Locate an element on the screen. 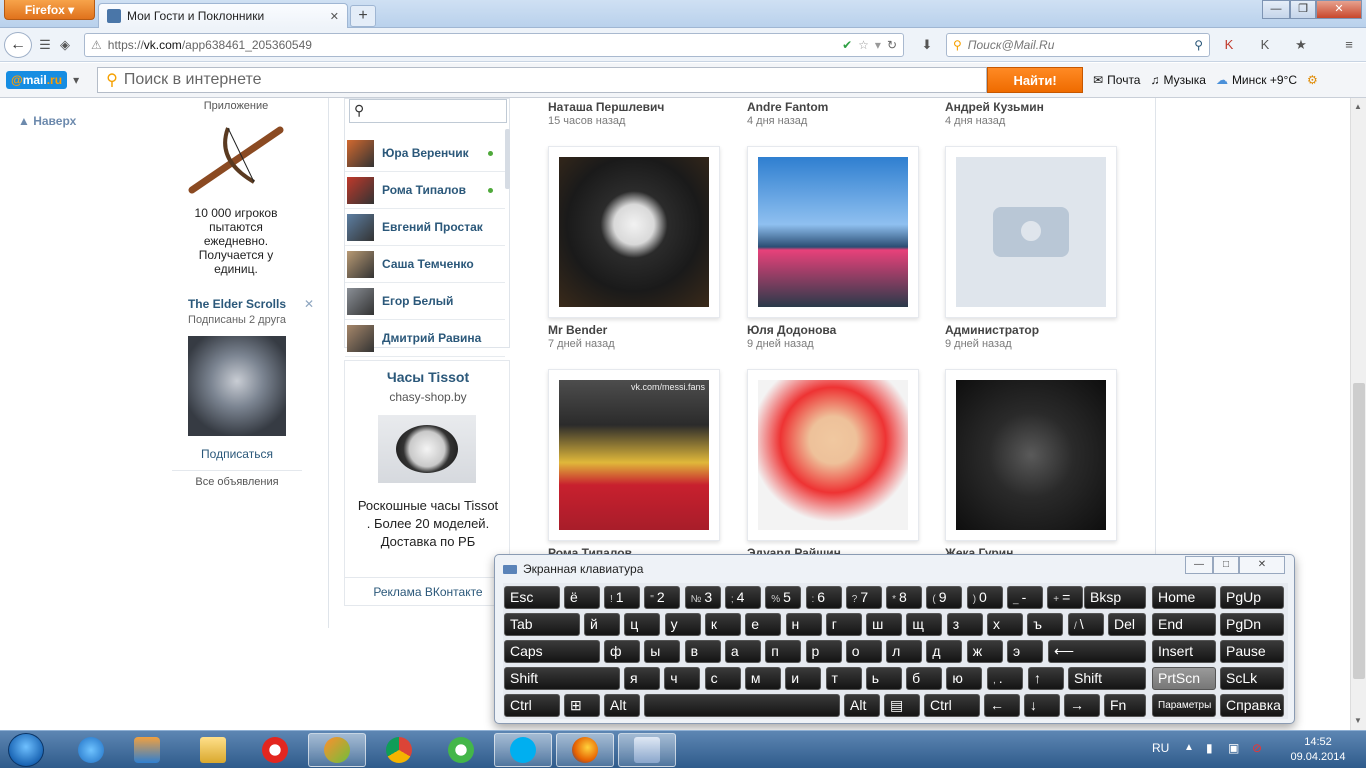 The height and width of the screenshot is (768, 1366). key-shift_r: Shift is located at coordinates (1107, 678).